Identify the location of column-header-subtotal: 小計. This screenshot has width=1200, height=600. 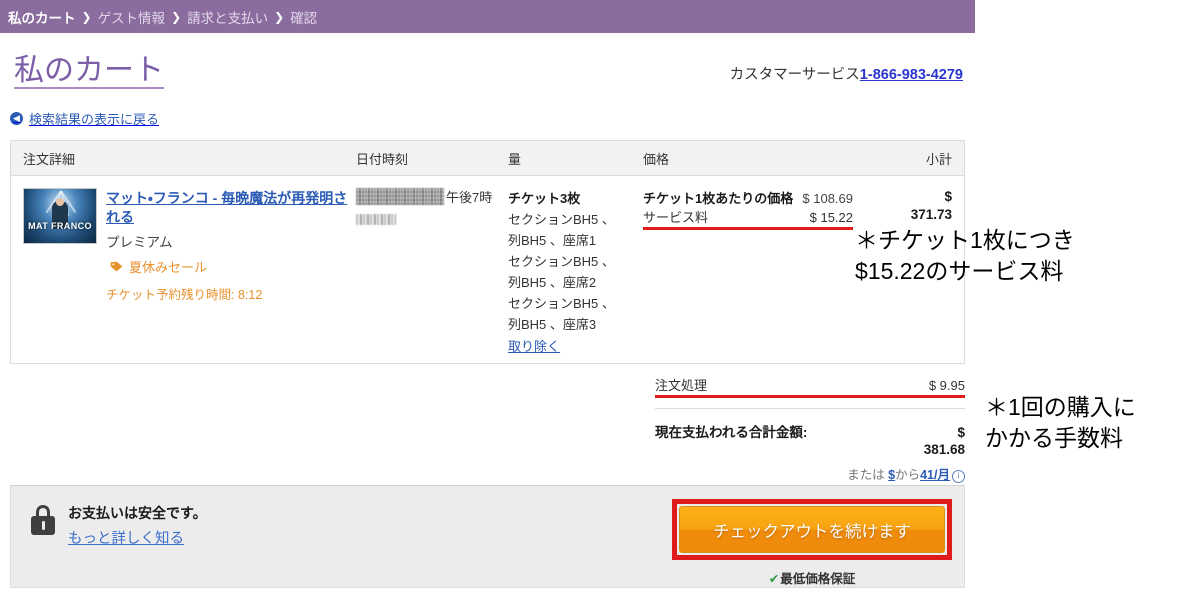
(938, 159).